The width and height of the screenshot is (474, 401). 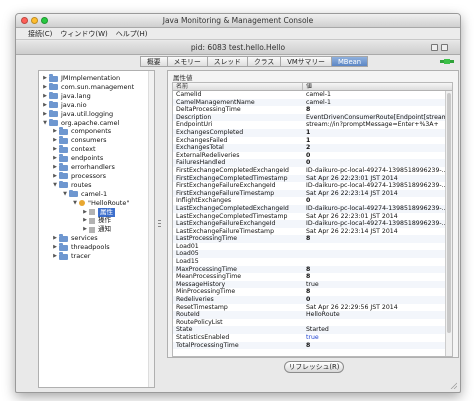 What do you see at coordinates (40, 34) in the screenshot?
I see `menu-connect: 接続(C)` at bounding box center [40, 34].